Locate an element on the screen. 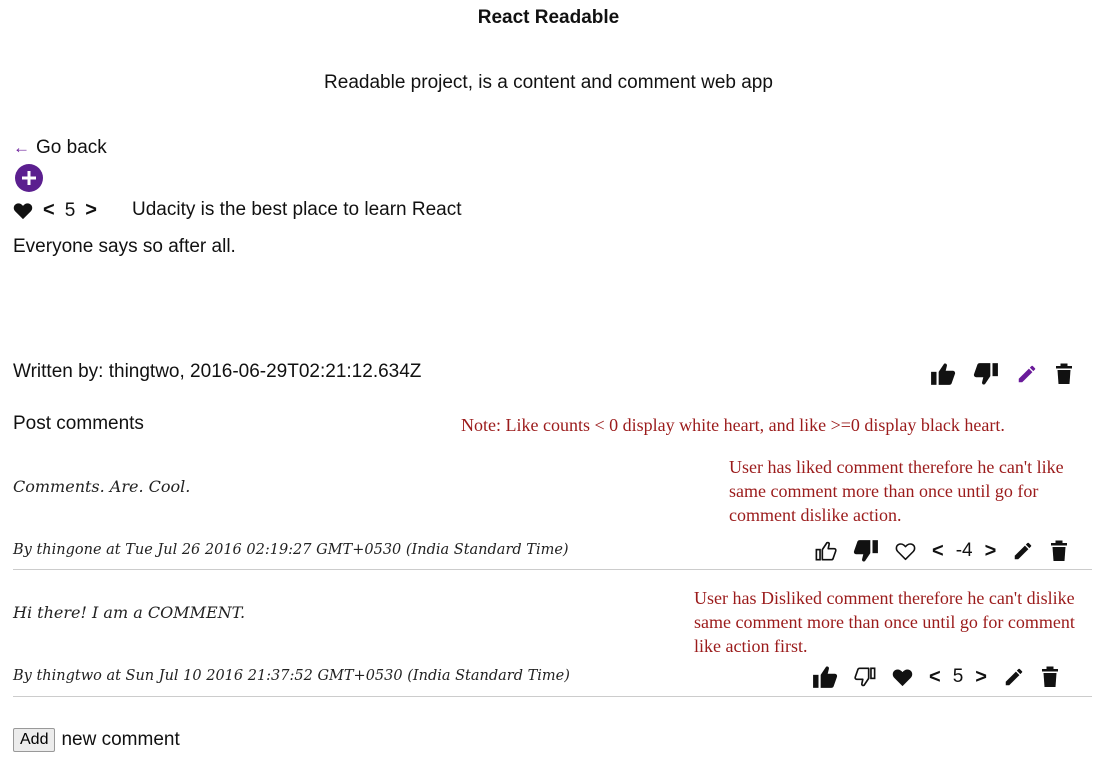  comment-vote-control: < 5 > is located at coordinates (958, 677).